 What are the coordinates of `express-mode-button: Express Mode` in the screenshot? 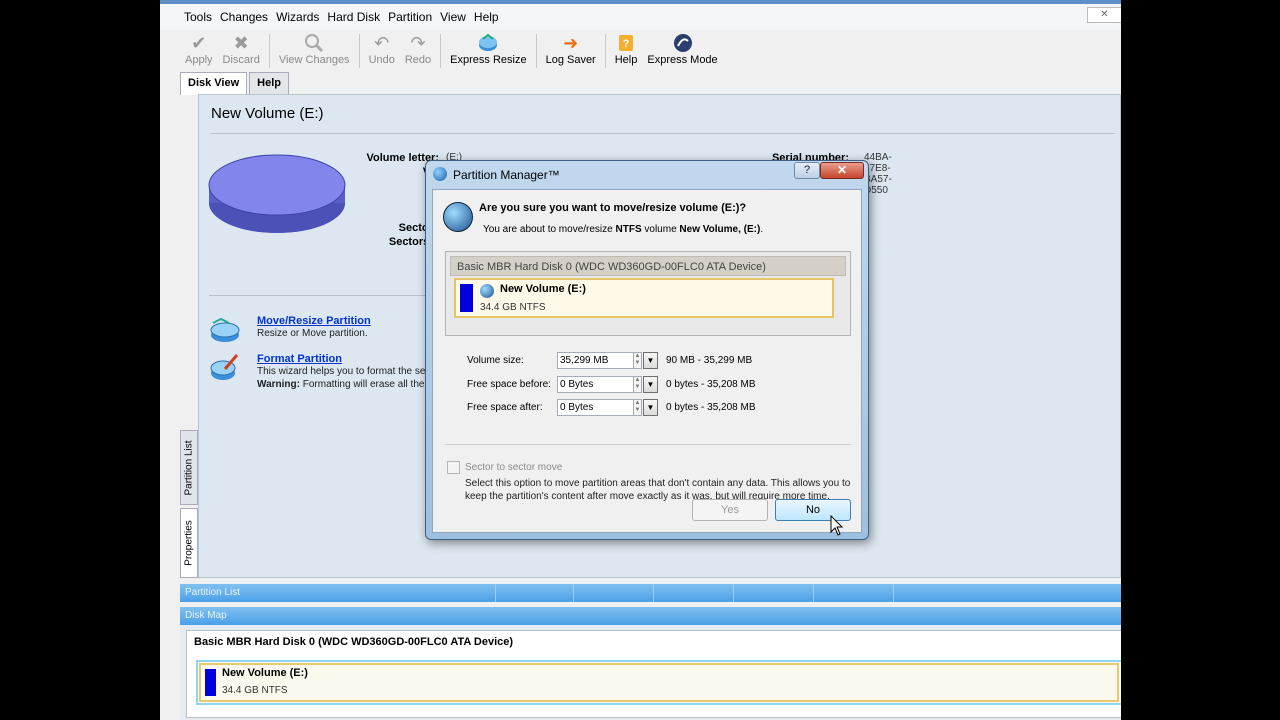 It's located at (682, 51).